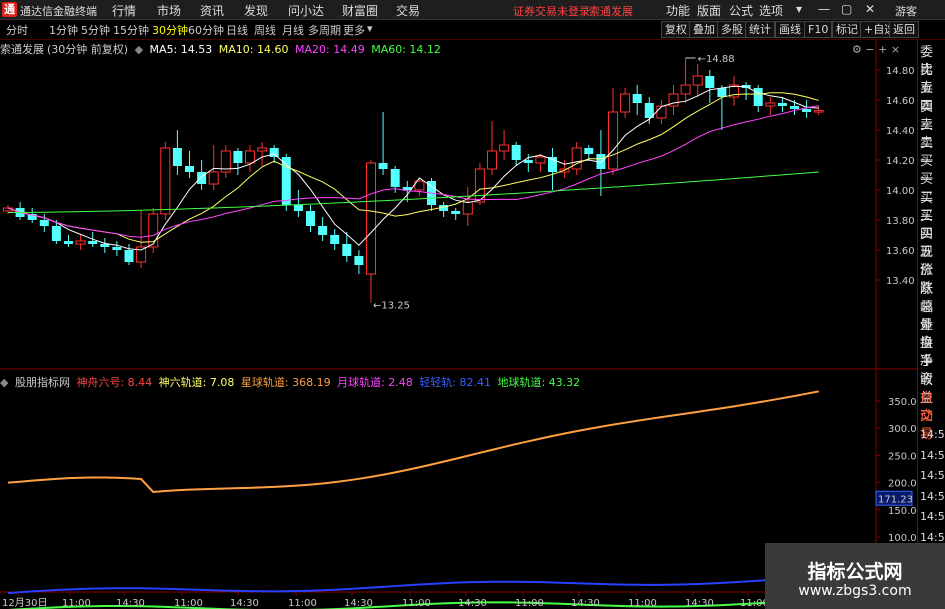 The image size is (945, 609). I want to click on menu-wenxiaoda: 问小达, so click(306, 10).